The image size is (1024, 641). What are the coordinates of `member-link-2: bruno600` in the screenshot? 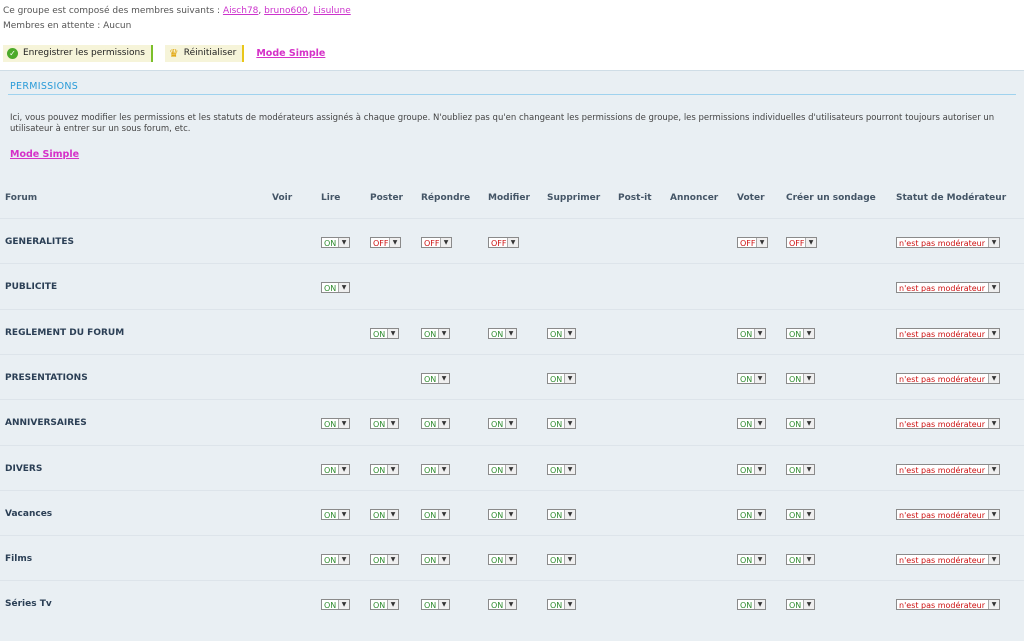 It's located at (286, 11).